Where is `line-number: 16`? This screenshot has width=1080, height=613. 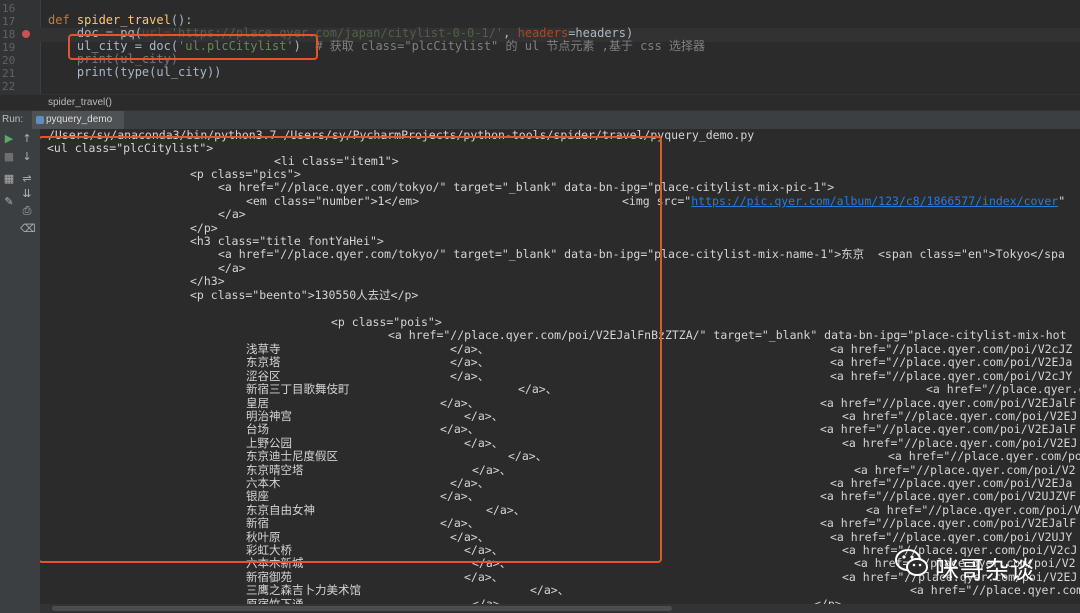 line-number: 16 is located at coordinates (9, 8).